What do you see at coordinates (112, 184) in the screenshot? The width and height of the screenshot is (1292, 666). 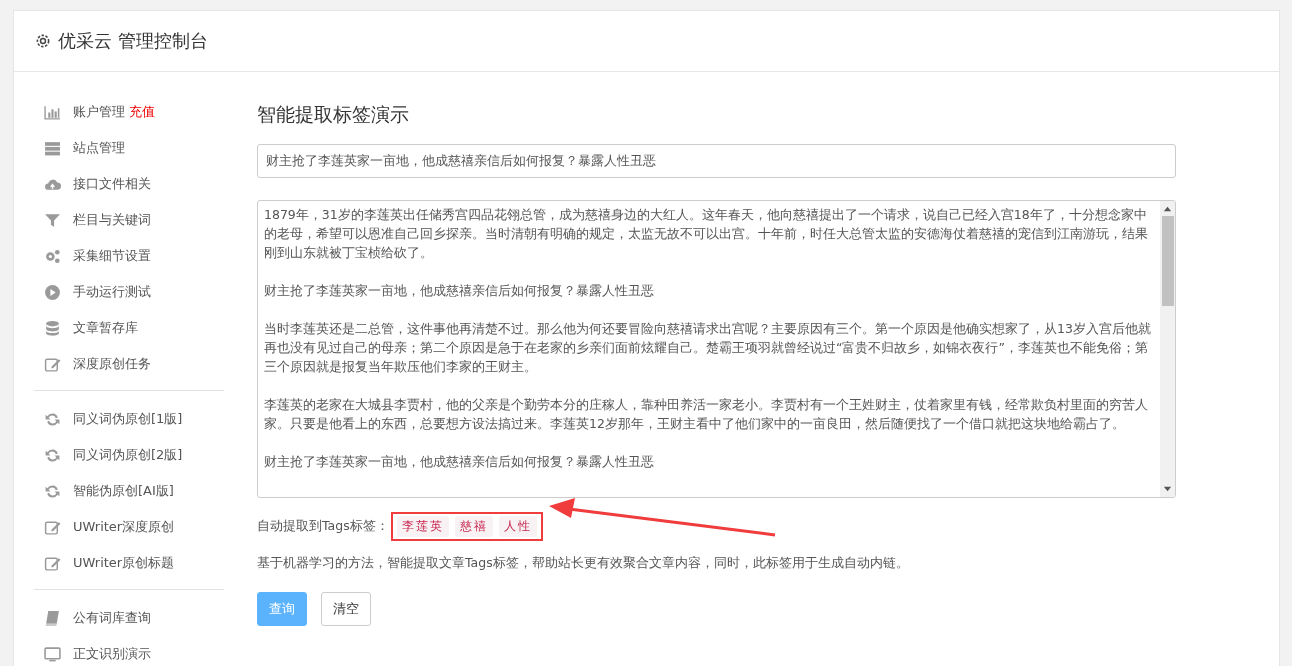 I see `sidebar-item: 接口文件相关` at bounding box center [112, 184].